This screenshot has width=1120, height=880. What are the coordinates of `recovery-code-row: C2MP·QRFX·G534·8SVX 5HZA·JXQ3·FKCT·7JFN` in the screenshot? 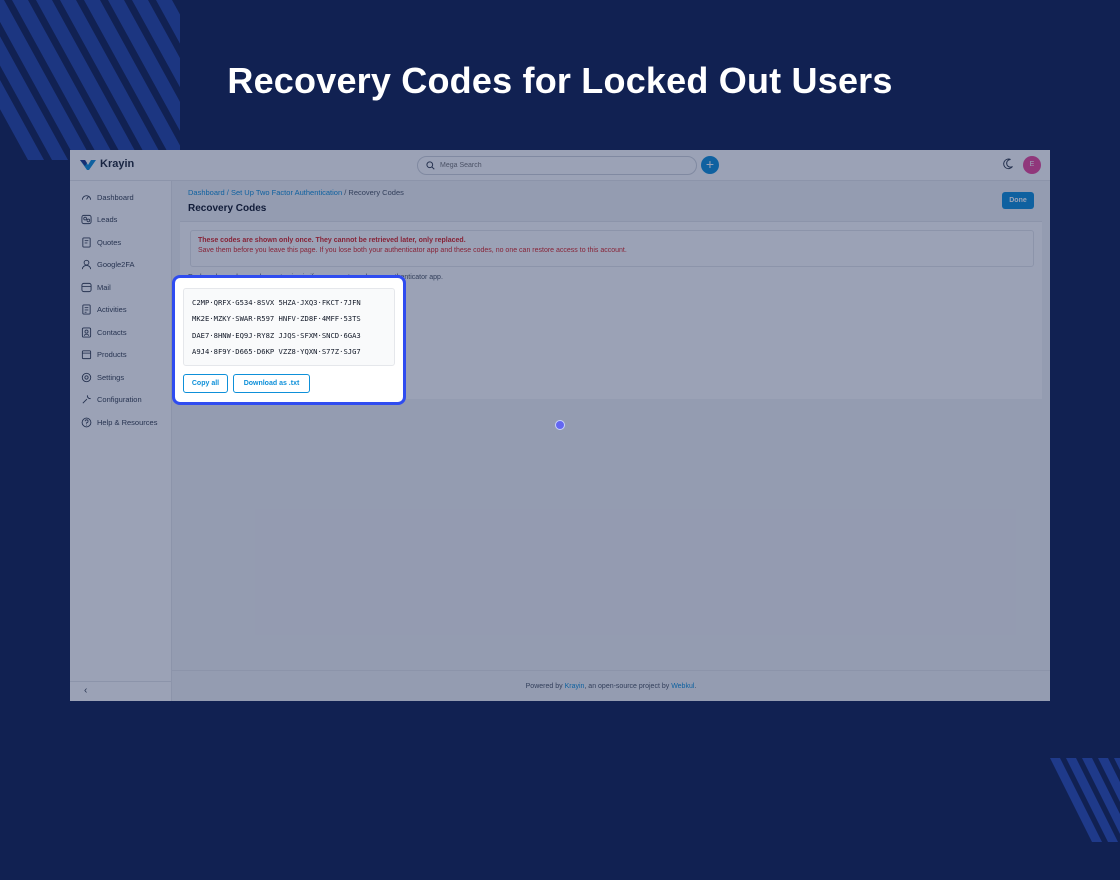 It's located at (276, 302).